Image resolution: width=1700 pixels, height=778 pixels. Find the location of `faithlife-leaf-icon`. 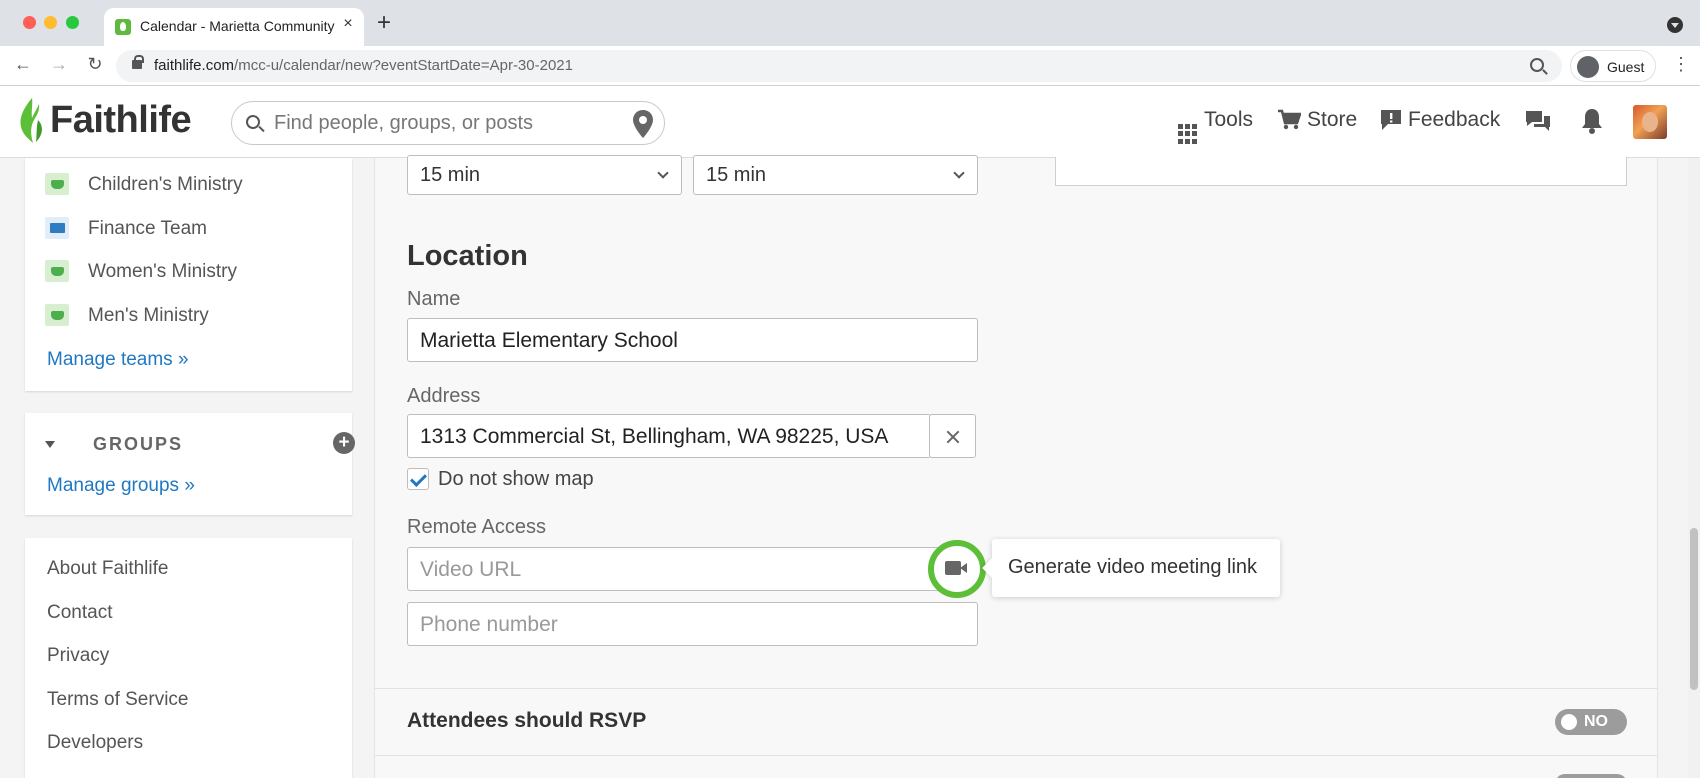

faithlife-leaf-icon is located at coordinates (31, 120).